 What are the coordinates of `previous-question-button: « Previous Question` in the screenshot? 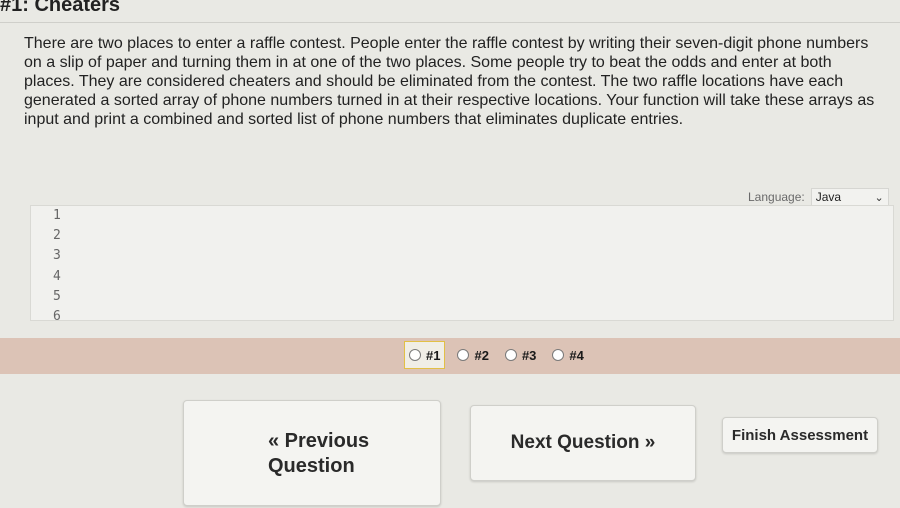 It's located at (312, 453).